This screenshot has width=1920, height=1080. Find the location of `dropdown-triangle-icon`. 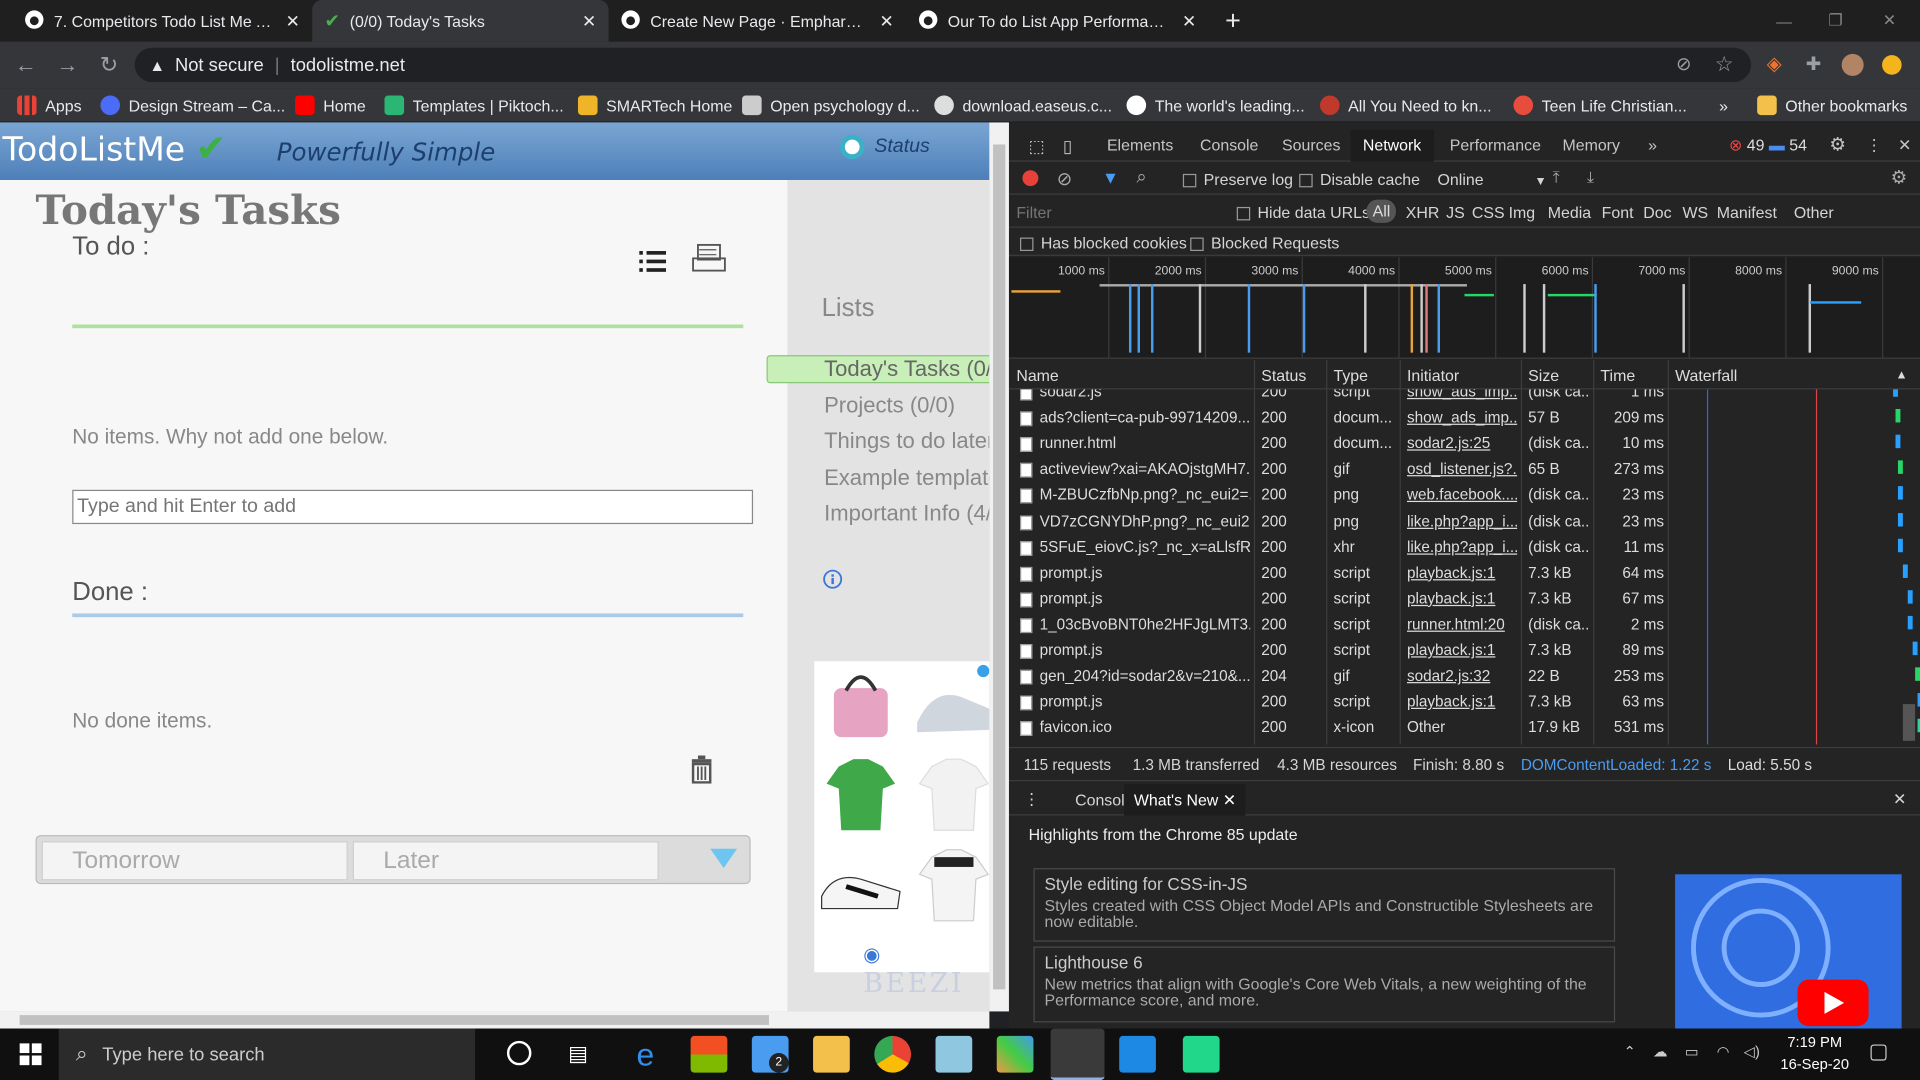

dropdown-triangle-icon is located at coordinates (724, 861).